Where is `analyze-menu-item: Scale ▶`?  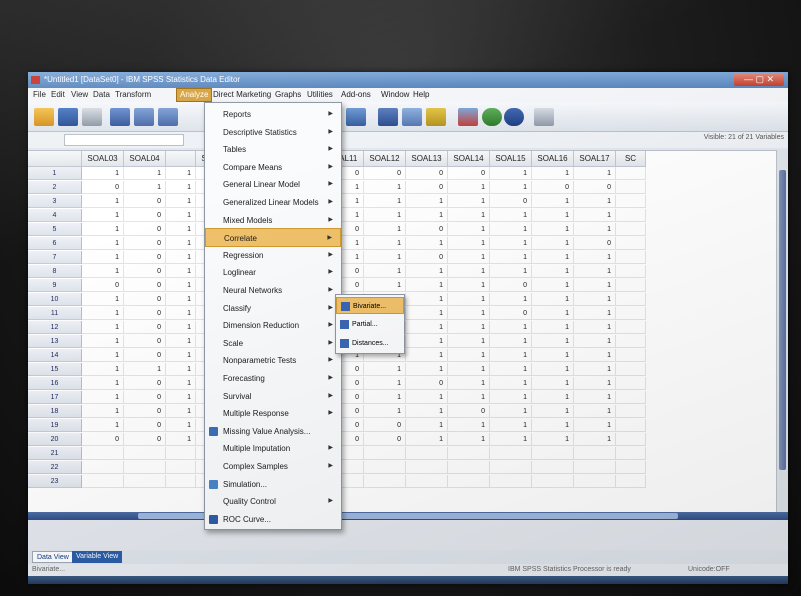 analyze-menu-item: Scale ▶ is located at coordinates (273, 343).